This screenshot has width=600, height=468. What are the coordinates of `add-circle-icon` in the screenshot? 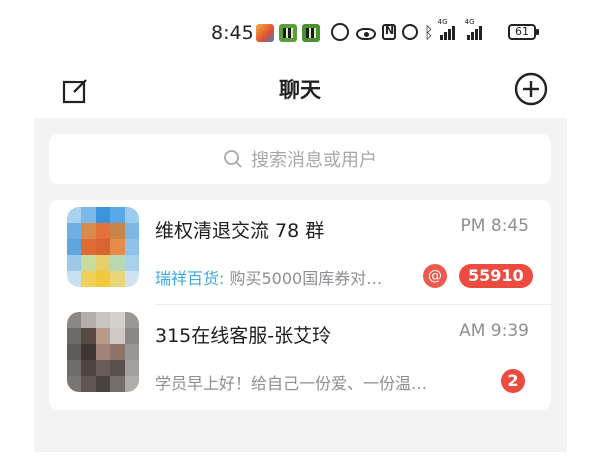 It's located at (531, 89).